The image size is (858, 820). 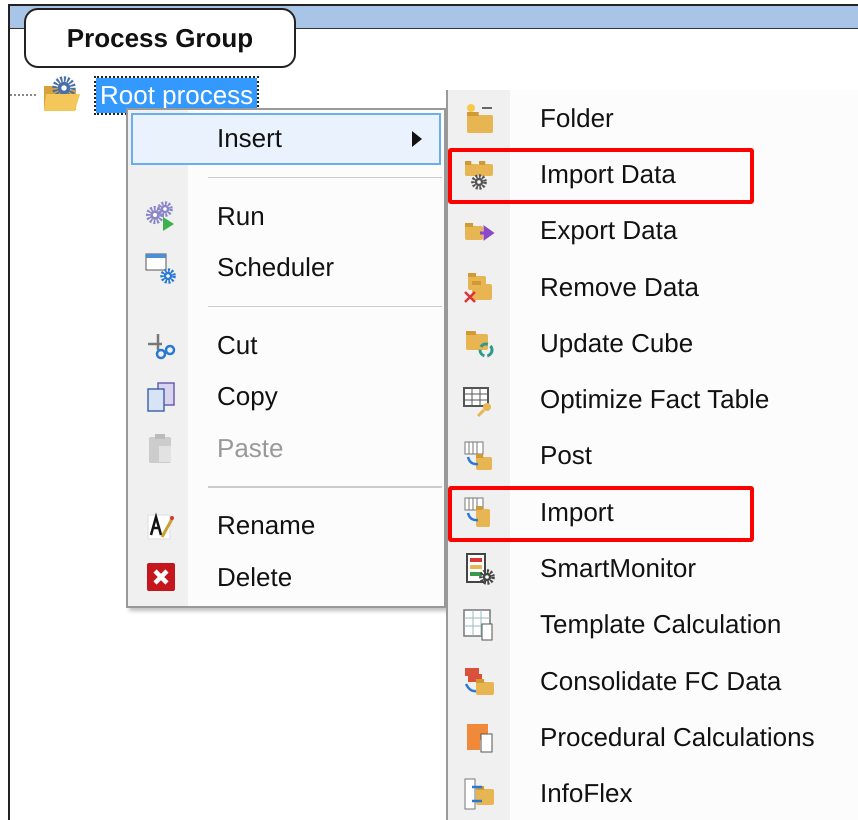 I want to click on menu-item: Copy, so click(x=286, y=396).